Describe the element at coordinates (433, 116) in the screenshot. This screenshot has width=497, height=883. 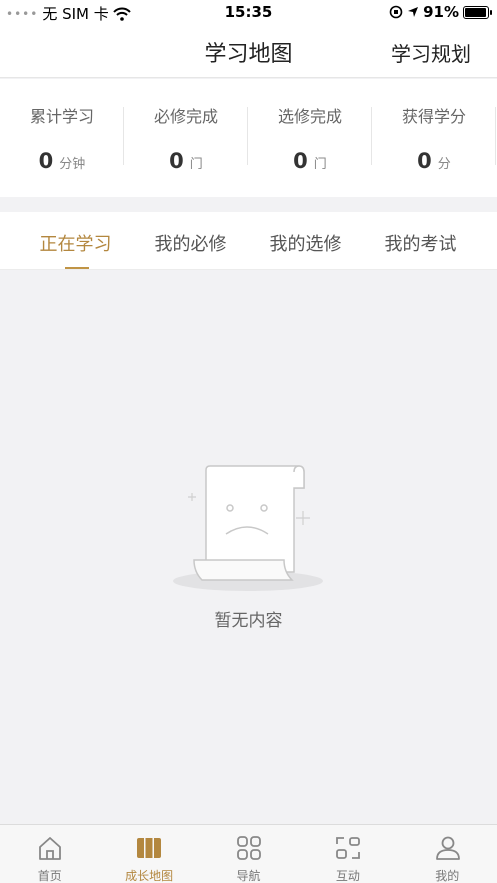
I see `stat-label: 获得学分` at that location.